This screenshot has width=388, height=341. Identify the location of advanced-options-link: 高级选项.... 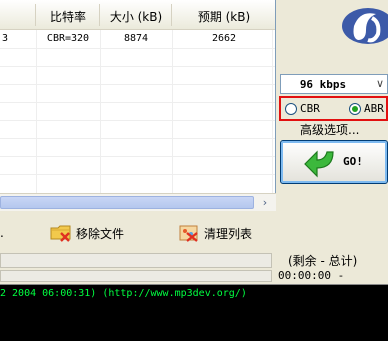
(329, 129).